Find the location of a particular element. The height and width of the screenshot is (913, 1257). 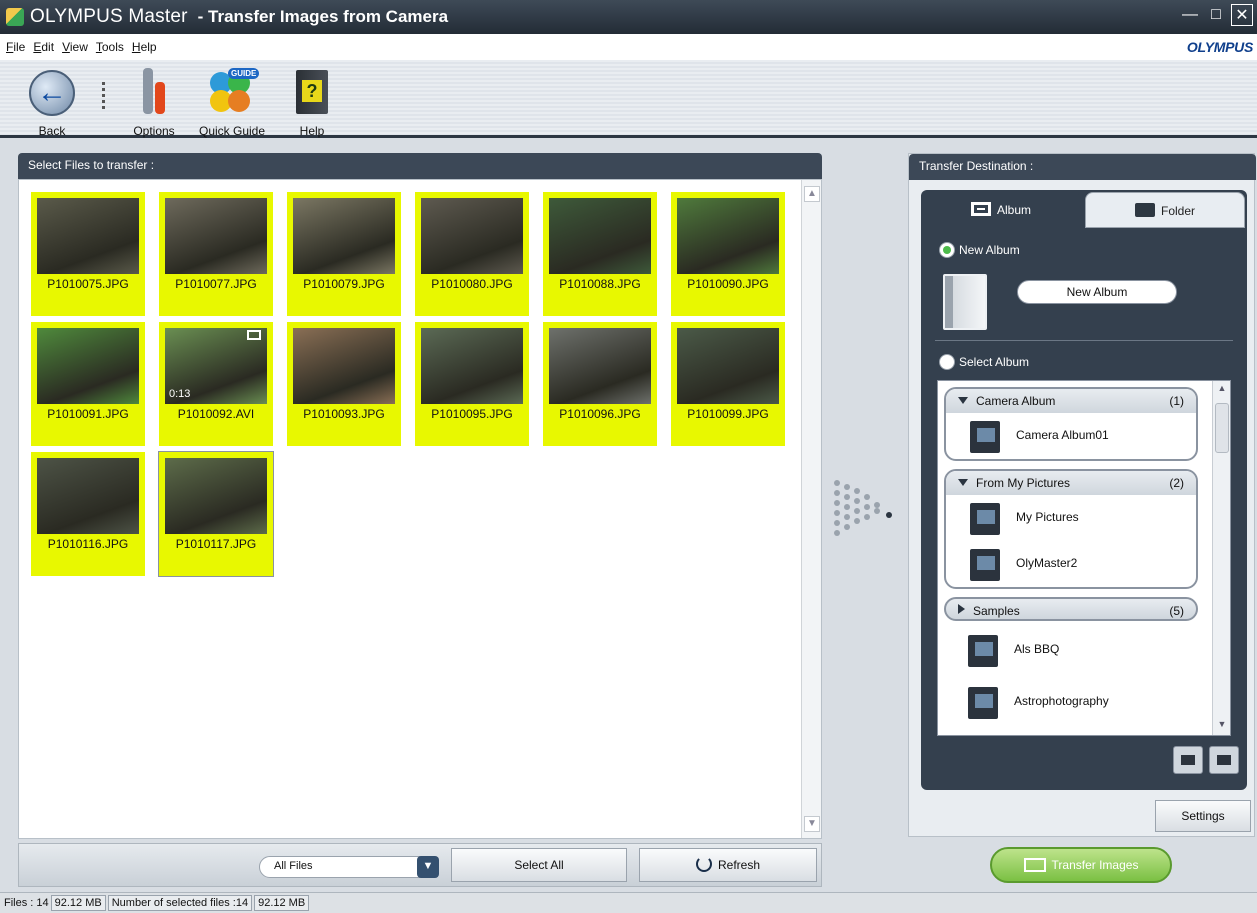

menu-help: Help is located at coordinates (144, 47).